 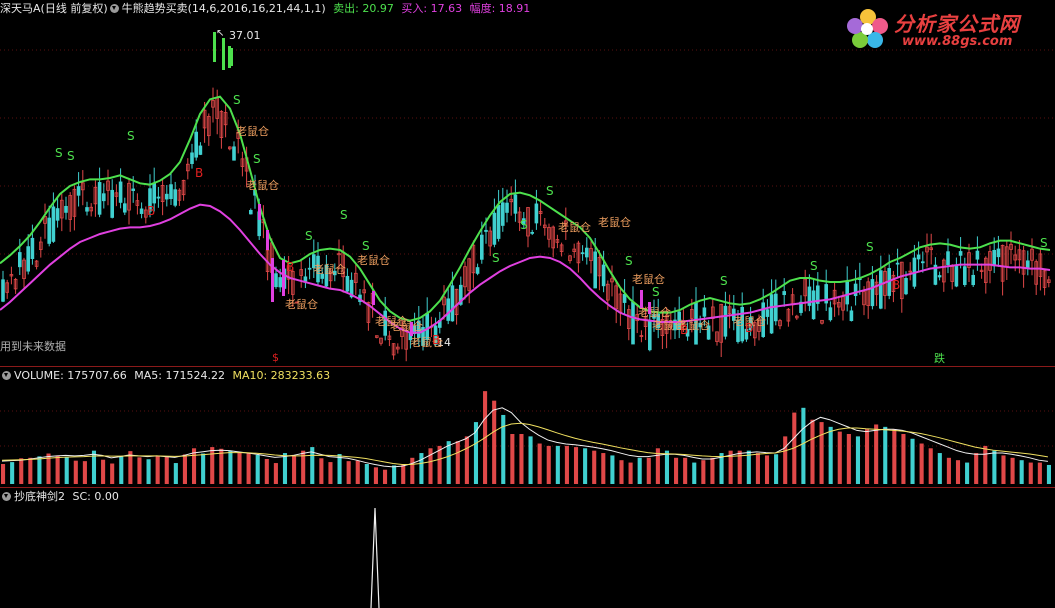 I want to click on ma10-line, so click(x=524, y=443).